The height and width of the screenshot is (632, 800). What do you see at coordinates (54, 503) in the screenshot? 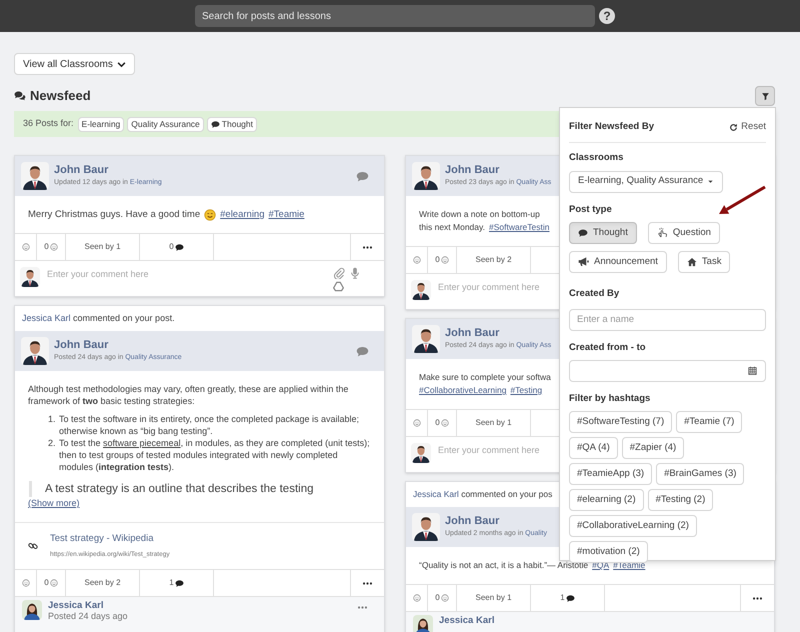
I see `show-more-link: (Show more)` at bounding box center [54, 503].